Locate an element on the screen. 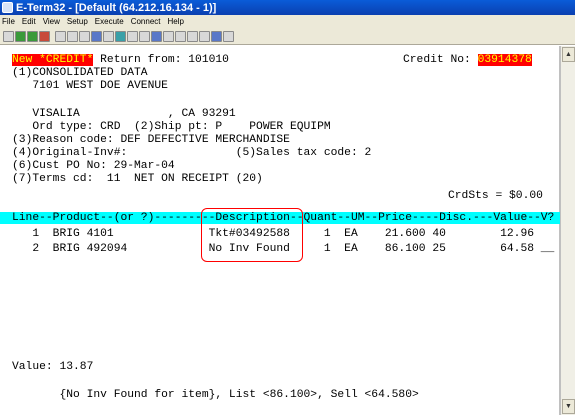 The image size is (575, 415). menu-setup: Setup is located at coordinates (77, 21).